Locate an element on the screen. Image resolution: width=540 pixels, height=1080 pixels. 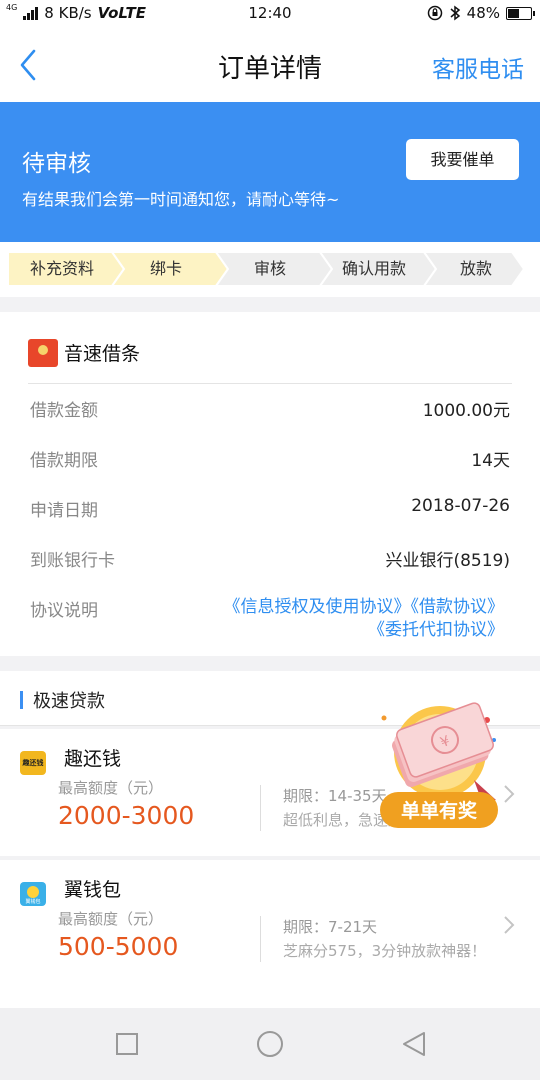
step-supplement-info: 补充资料 is located at coordinates (61, 268).